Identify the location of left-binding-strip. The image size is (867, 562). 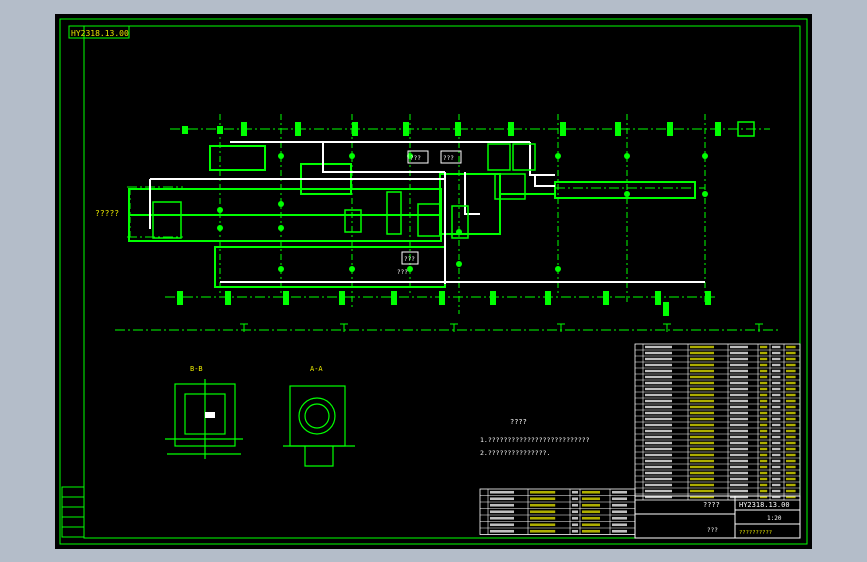
(73, 512).